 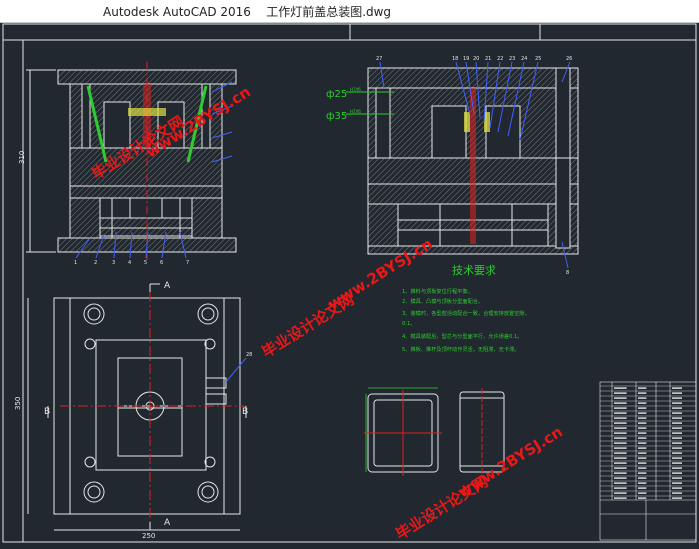 What do you see at coordinates (567, 273) in the screenshot?
I see `balloon-8: 8` at bounding box center [567, 273].